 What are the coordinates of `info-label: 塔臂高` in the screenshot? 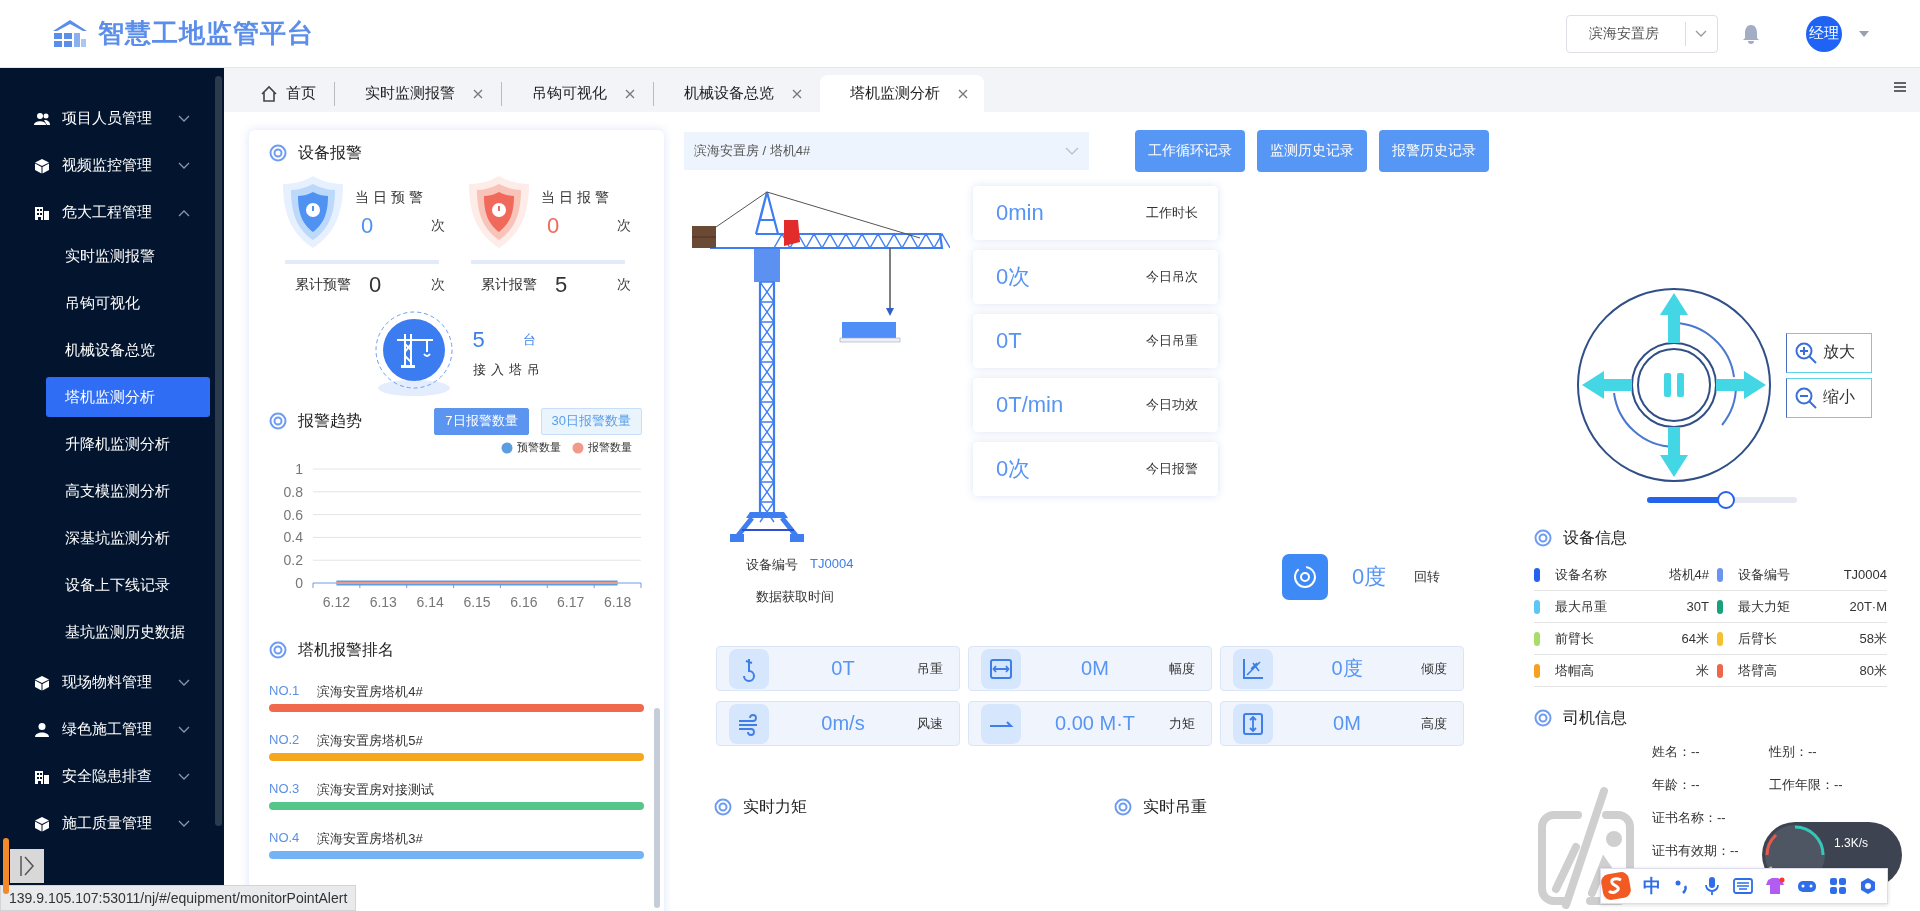 It's located at (1758, 670).